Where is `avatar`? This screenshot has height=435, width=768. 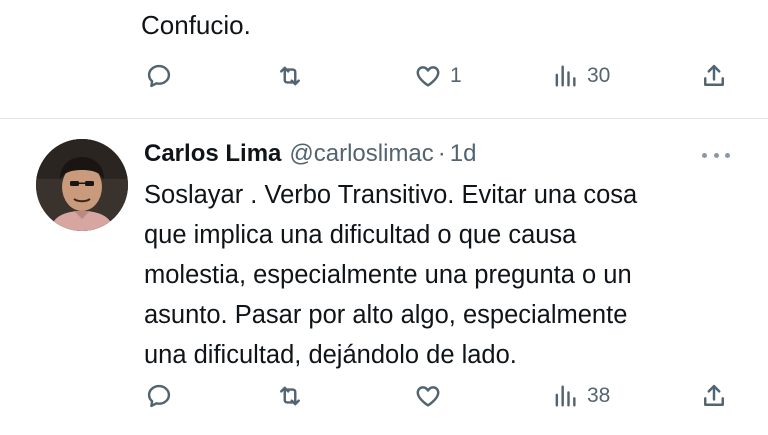 avatar is located at coordinates (82, 185).